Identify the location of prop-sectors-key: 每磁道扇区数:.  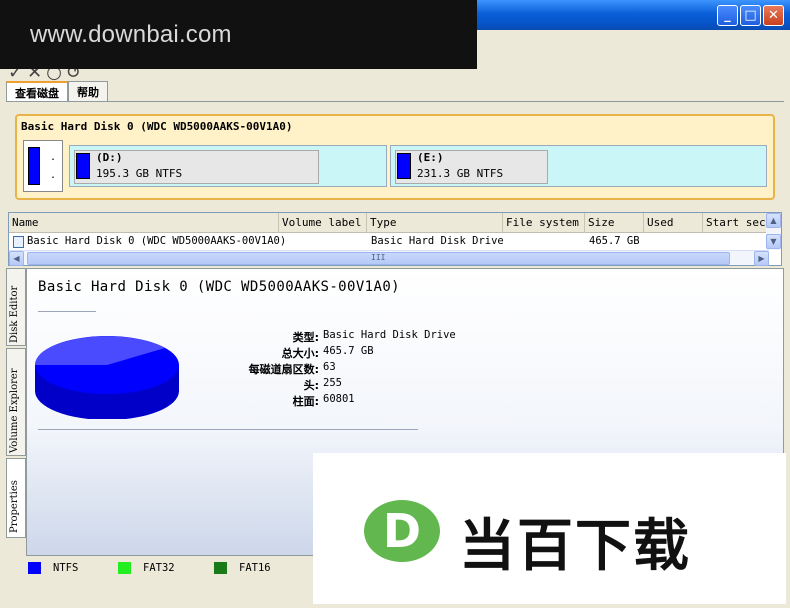
(283, 369).